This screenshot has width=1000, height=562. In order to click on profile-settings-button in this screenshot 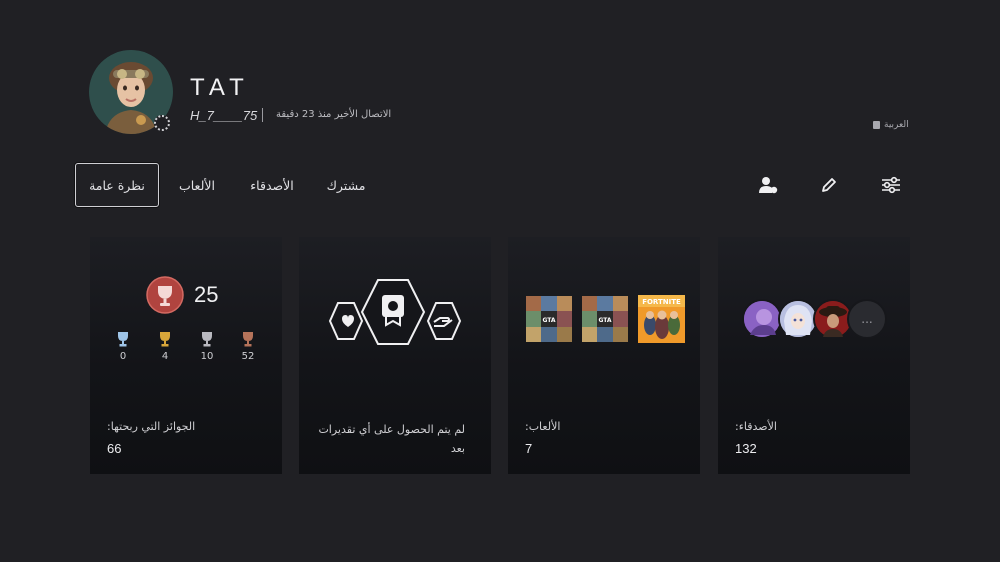, I will do `click(891, 185)`.